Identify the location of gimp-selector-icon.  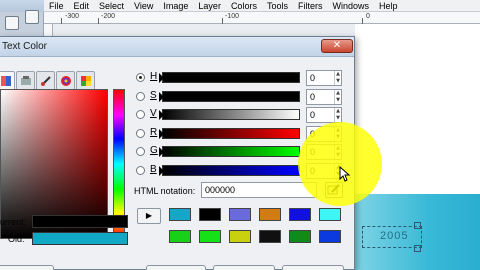
(5, 80).